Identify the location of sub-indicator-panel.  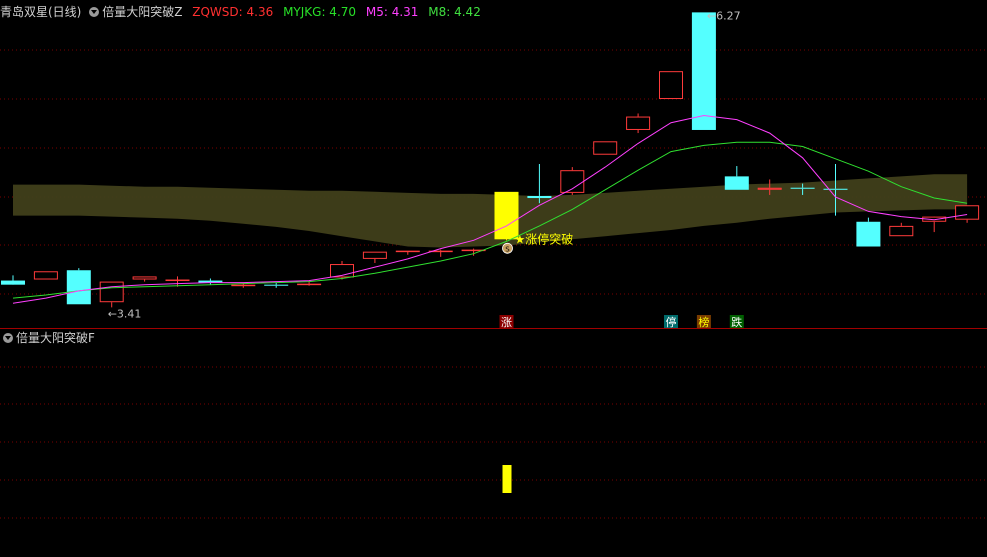
(507, 479).